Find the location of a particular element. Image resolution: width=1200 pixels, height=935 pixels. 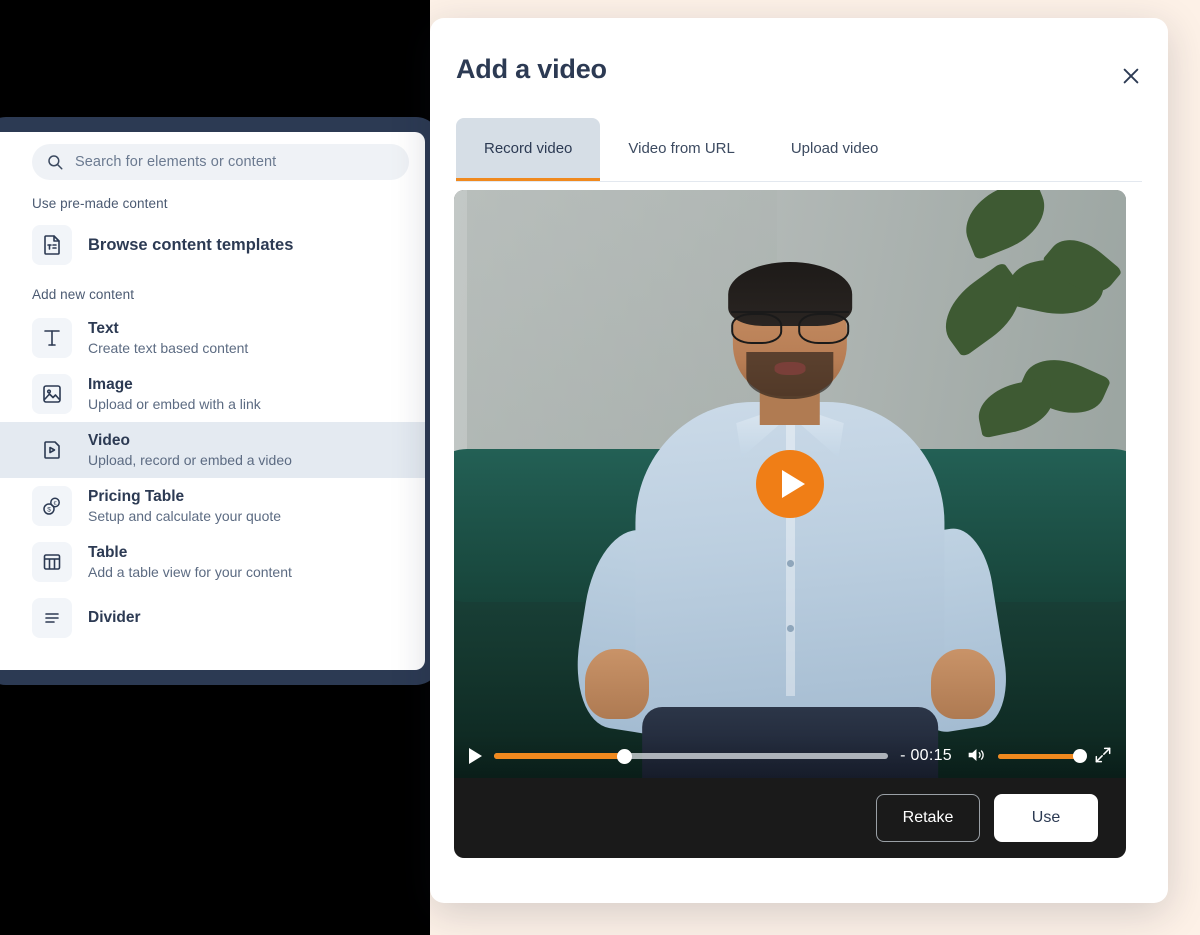

tab-upload-video: Upload video is located at coordinates (835, 149).